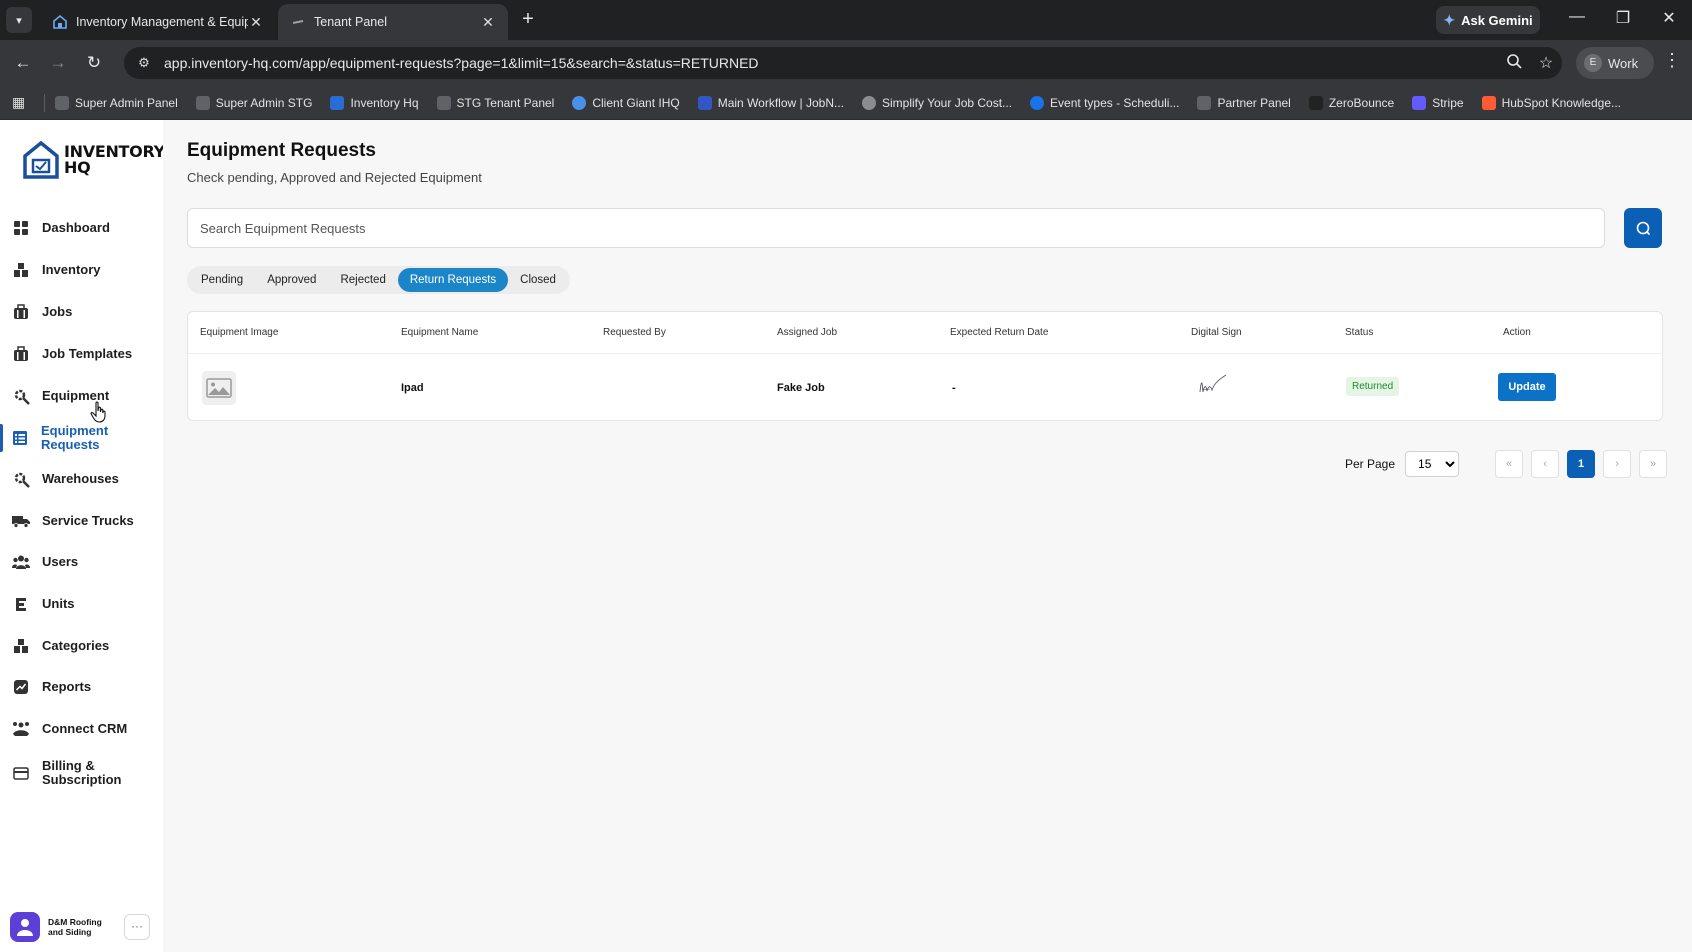  Describe the element at coordinates (137, 927) in the screenshot. I see `more-options-button: ···` at that location.